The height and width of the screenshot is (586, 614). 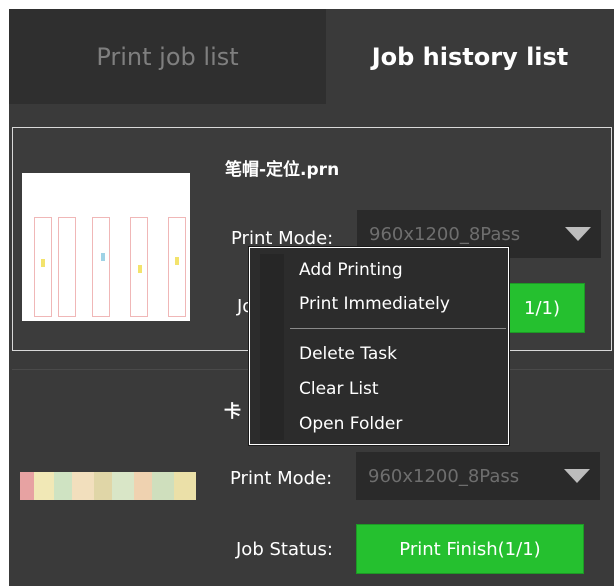 What do you see at coordinates (470, 56) in the screenshot?
I see `tab-job-history-list: Job history list` at bounding box center [470, 56].